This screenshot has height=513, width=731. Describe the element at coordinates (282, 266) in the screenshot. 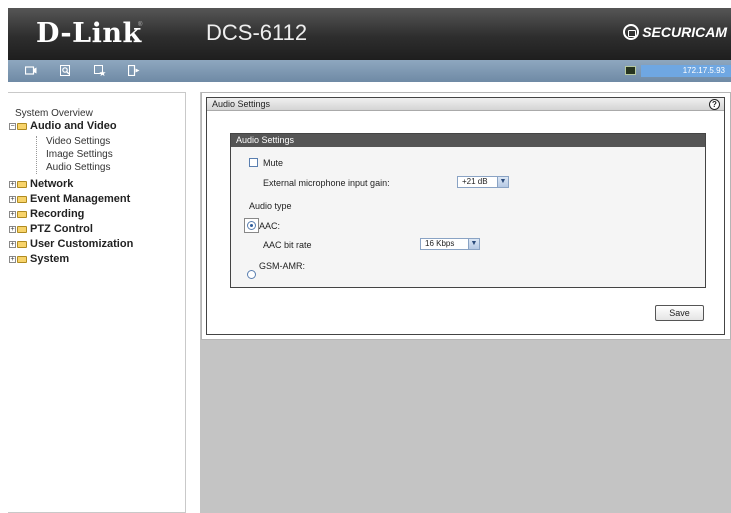

I see `gsm-amr-label: GSM-AMR:` at that location.